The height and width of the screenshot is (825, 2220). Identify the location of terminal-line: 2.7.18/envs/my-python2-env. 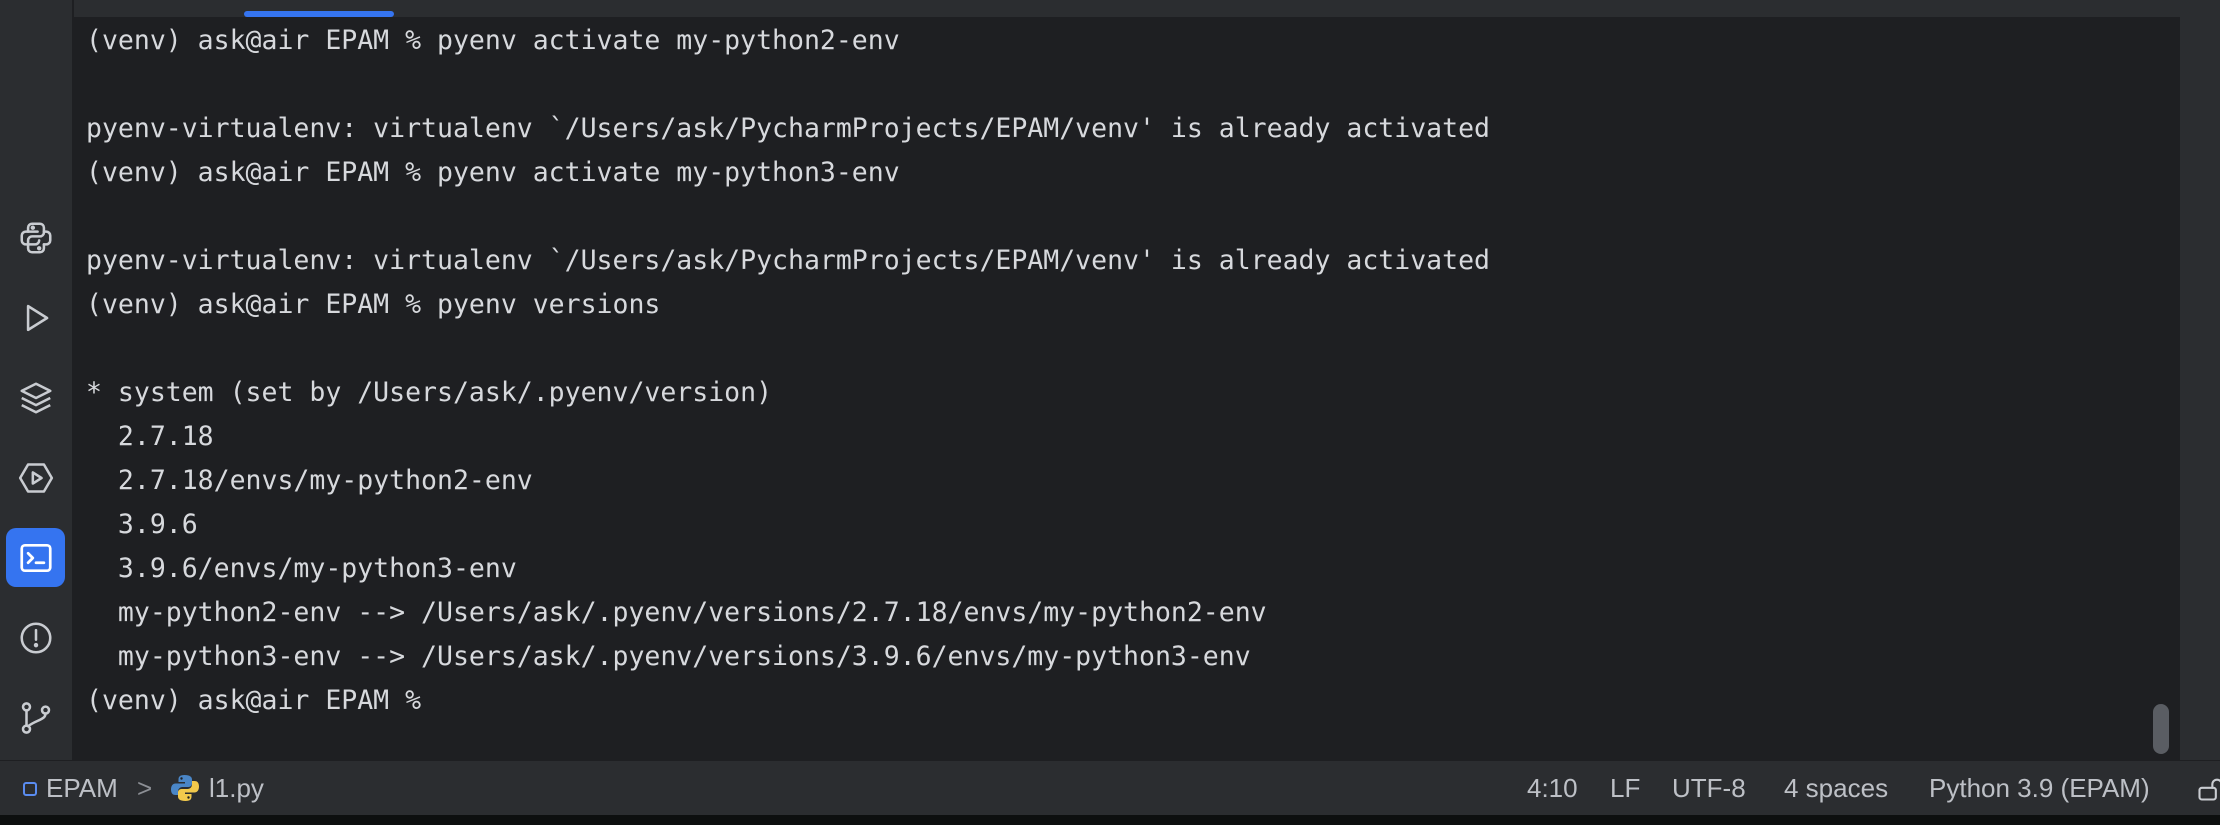
(309, 480).